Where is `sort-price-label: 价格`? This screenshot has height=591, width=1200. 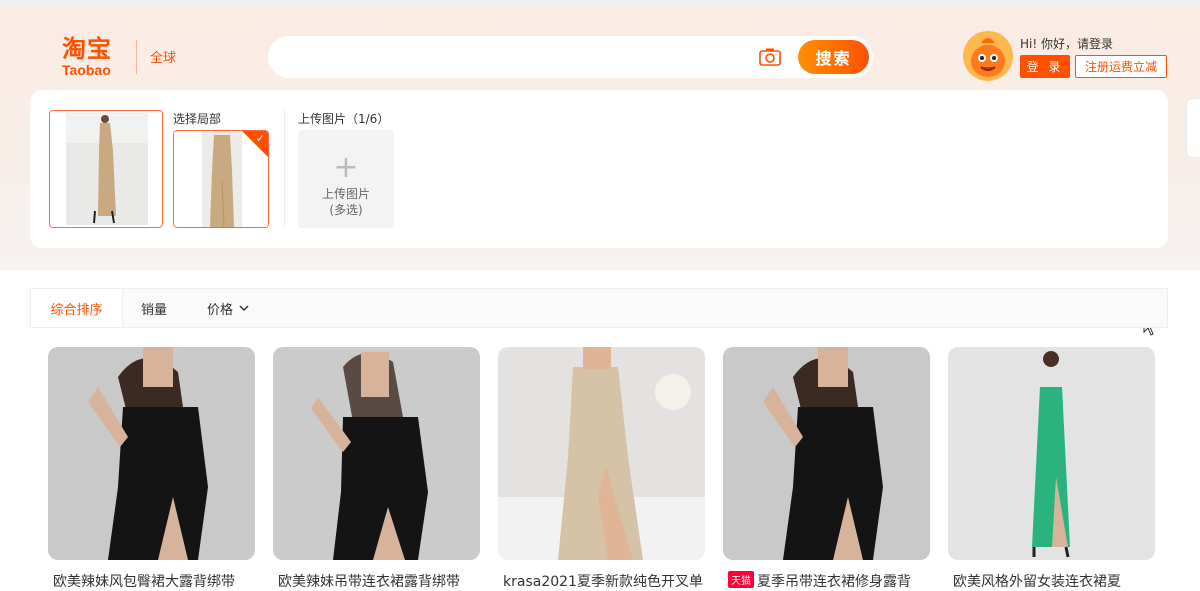
sort-price-label: 价格 is located at coordinates (220, 310).